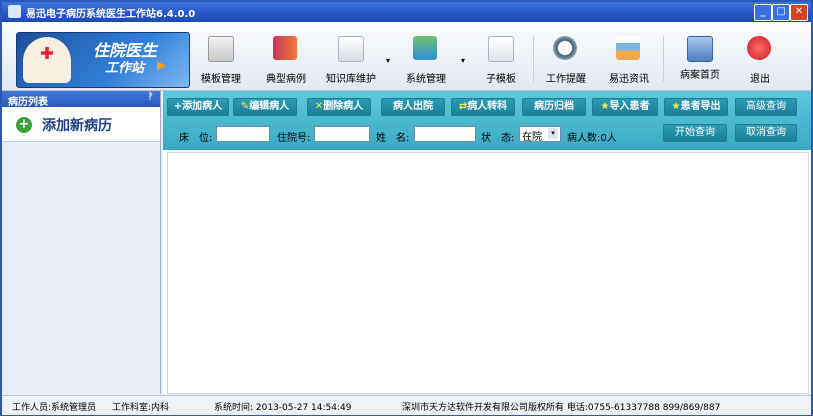 The image size is (813, 416). Describe the element at coordinates (111, 14) in the screenshot. I see `window-title: 易迅电子病历系统医生工作站6.4.0.0` at that location.